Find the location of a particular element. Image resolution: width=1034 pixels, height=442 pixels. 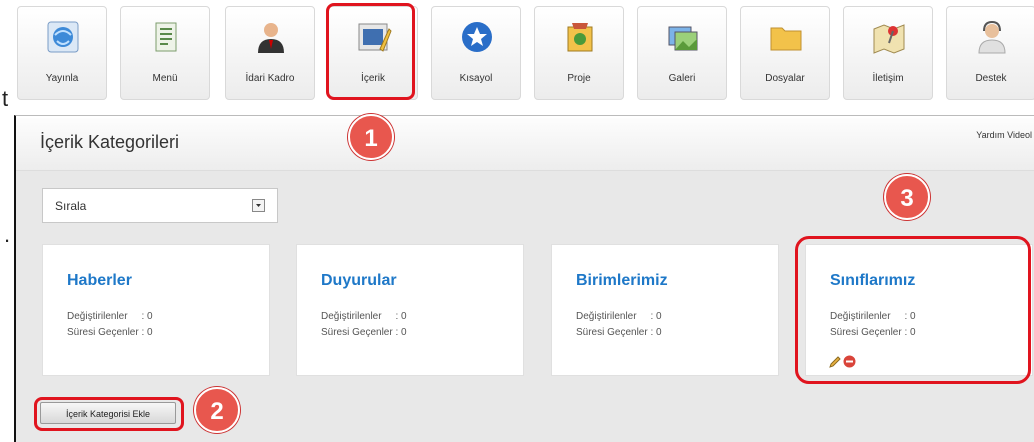

category-title: Birimlerimiz is located at coordinates (622, 281).